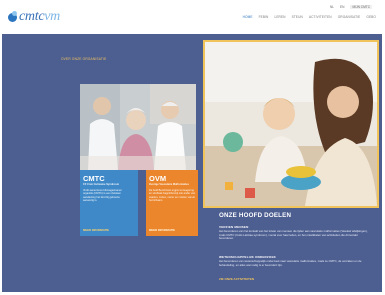 This screenshot has height=295, width=385. Describe the element at coordinates (361, 7) in the screenshot. I see `my-account-link: MIJN CMTC` at that location.